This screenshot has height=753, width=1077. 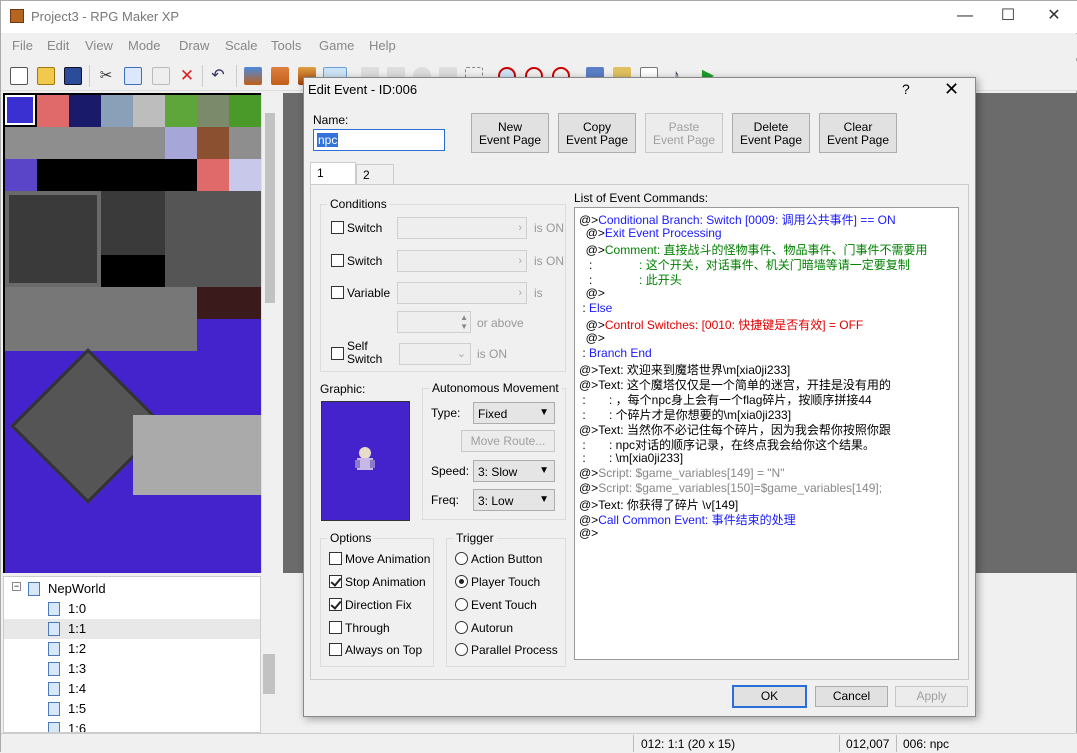 I want to click on cancel-button: Cancel, so click(x=851, y=696).